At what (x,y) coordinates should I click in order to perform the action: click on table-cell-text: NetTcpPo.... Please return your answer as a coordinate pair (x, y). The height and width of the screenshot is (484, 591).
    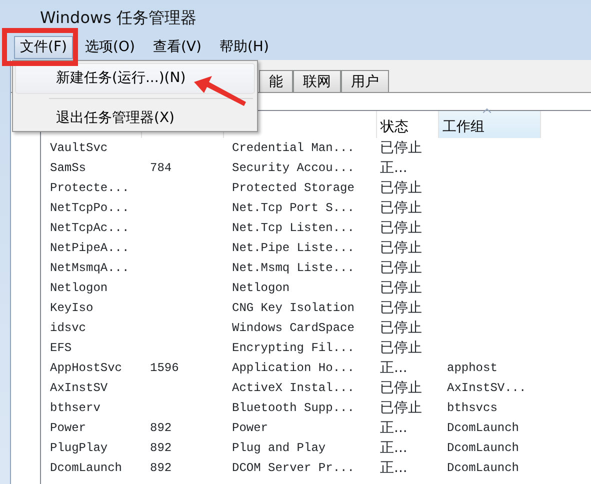
    Looking at the image, I should click on (89, 208).